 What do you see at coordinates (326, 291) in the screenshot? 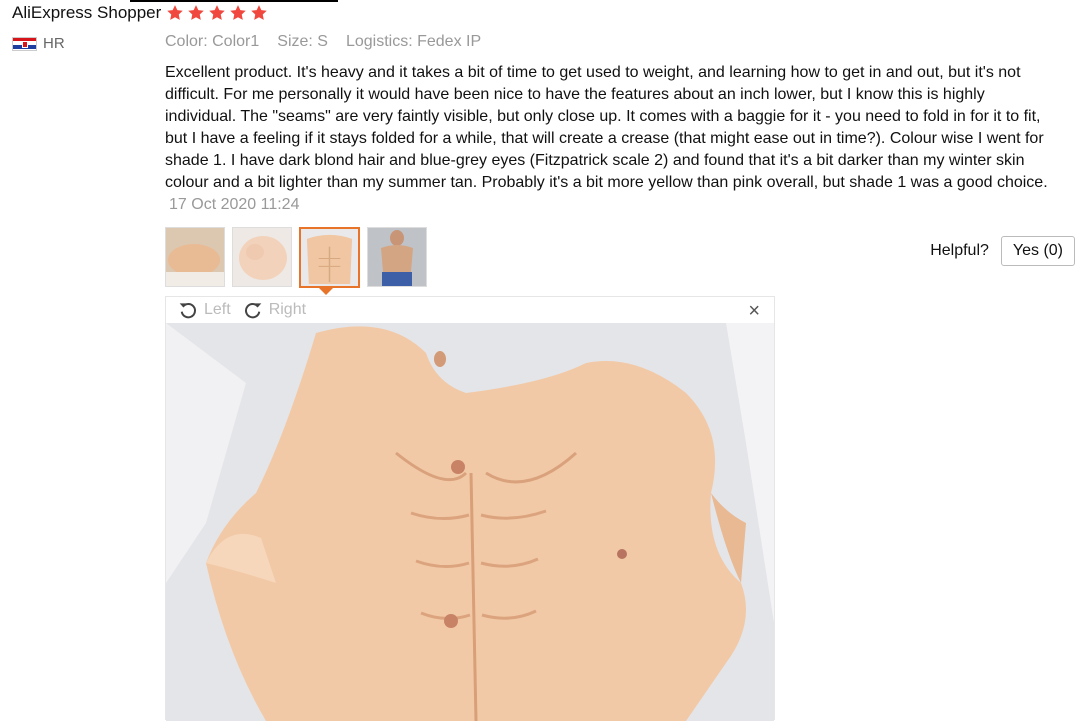
I see `selected-thumbnail-pointer` at bounding box center [326, 291].